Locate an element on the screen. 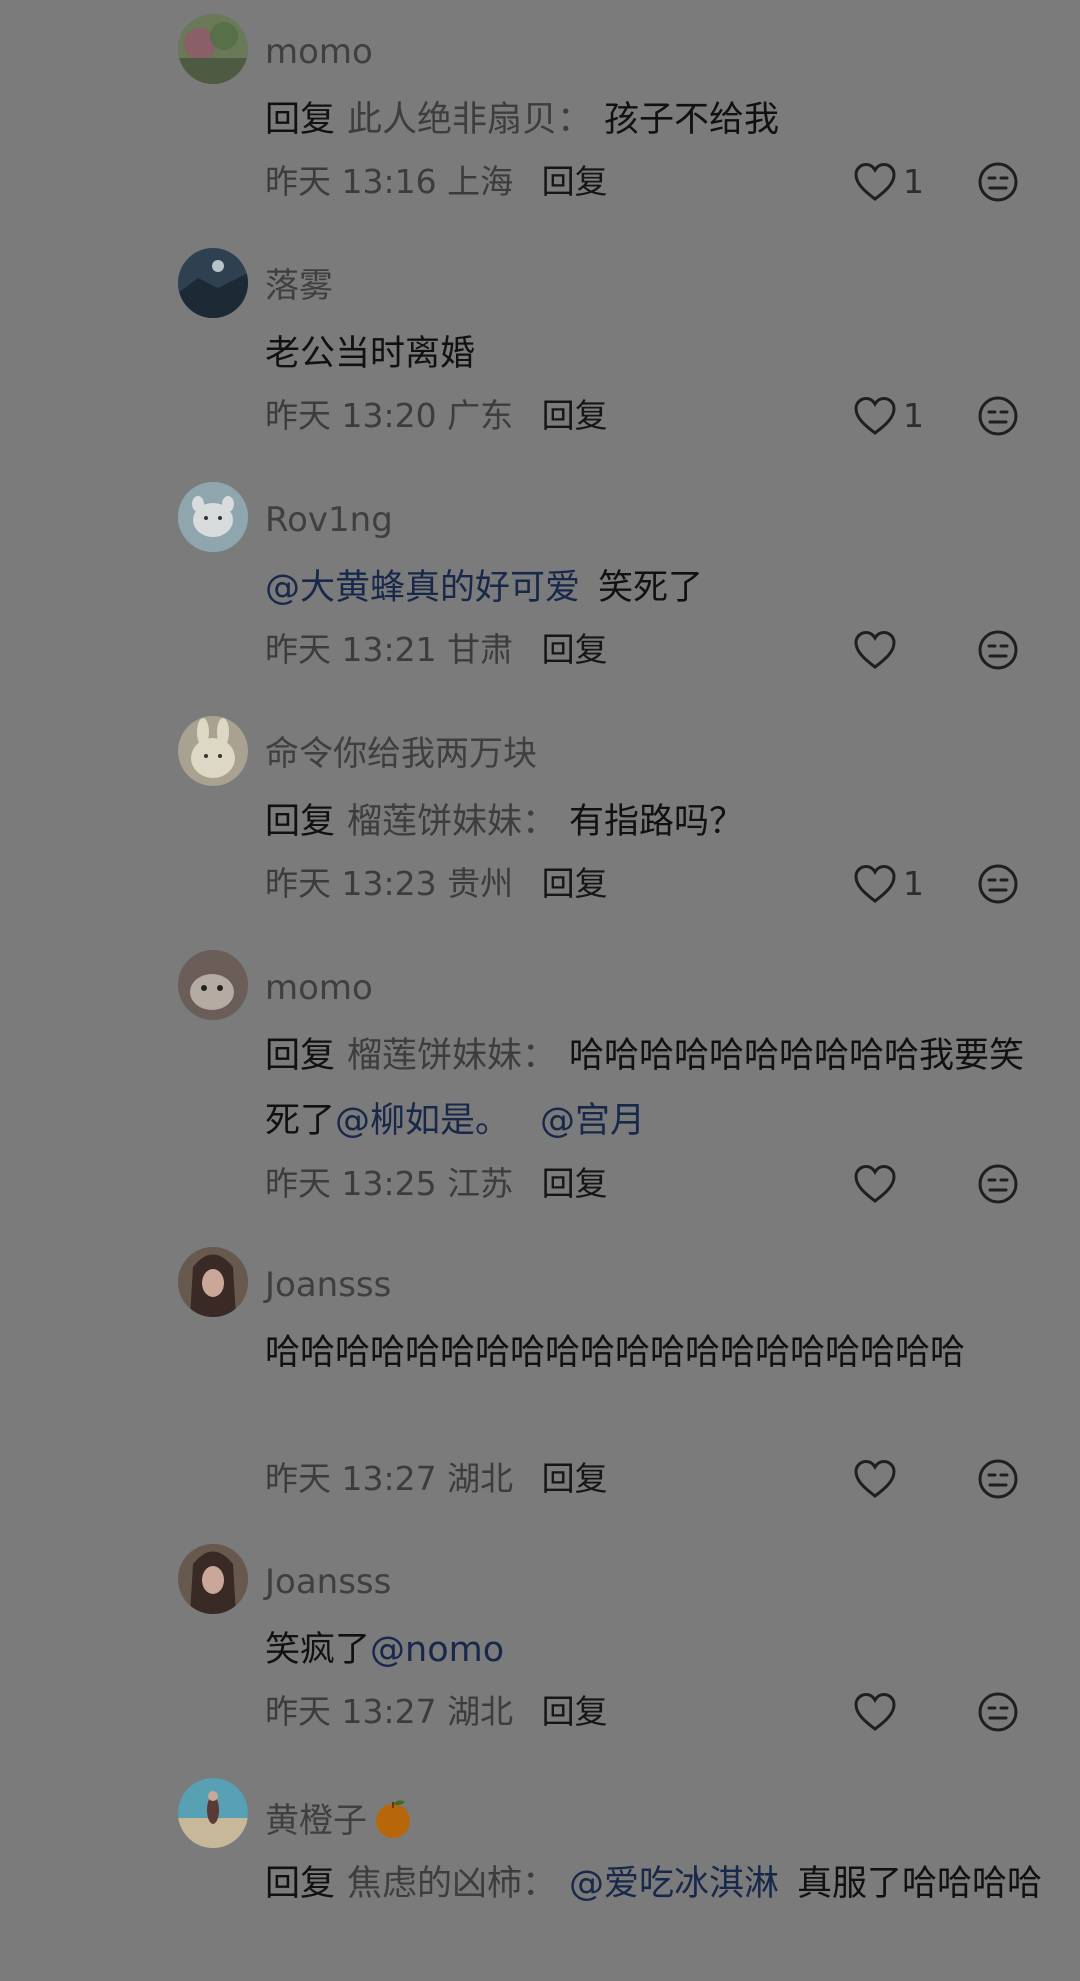 The image size is (1080, 1981). comment-meta: 昨天 13:16 上海 回复 is located at coordinates (436, 182).